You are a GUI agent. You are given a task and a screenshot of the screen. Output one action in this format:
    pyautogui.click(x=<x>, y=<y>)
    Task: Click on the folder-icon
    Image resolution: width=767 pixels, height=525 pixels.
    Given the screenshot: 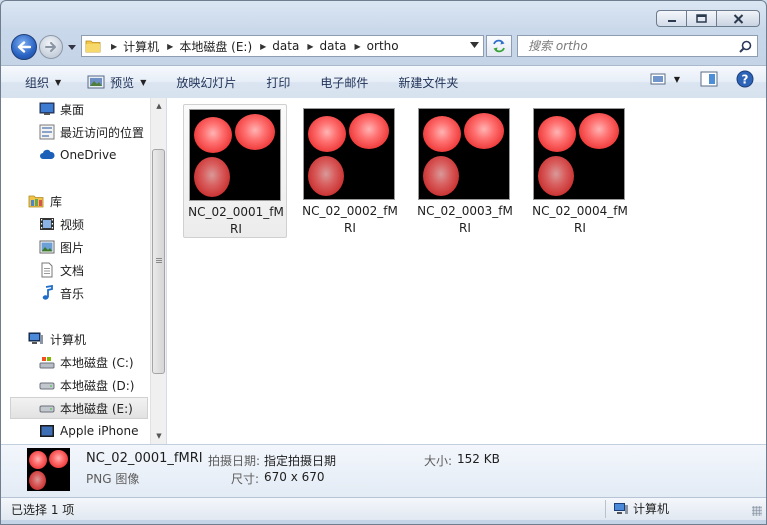 What is the action you would take?
    pyautogui.click(x=93, y=46)
    